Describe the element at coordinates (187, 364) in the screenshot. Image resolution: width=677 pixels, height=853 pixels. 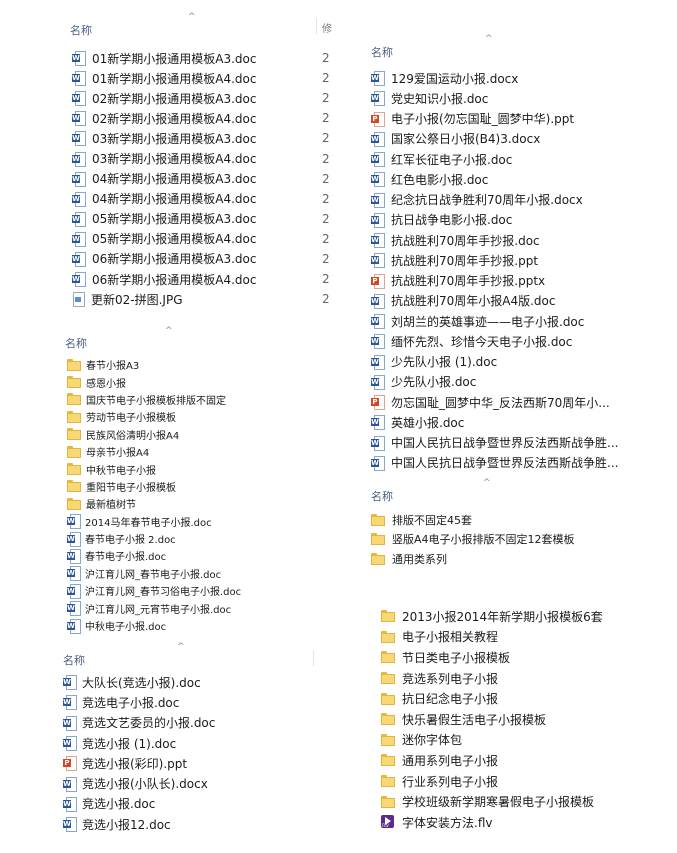
I see `folder-row: 春节小报A3` at that location.